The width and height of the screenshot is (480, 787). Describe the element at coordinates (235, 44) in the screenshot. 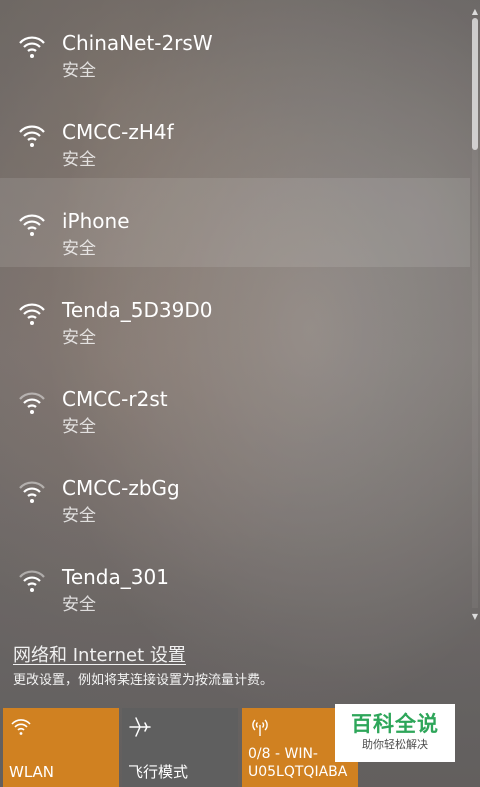

I see `network-item-chinanet-2rsw: ChinaNet-2rsW 安全` at that location.